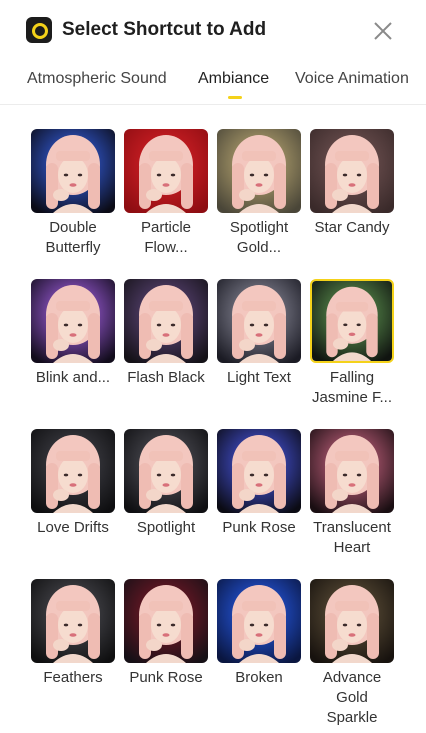  I want to click on effect-label: Feathers, so click(73, 678).